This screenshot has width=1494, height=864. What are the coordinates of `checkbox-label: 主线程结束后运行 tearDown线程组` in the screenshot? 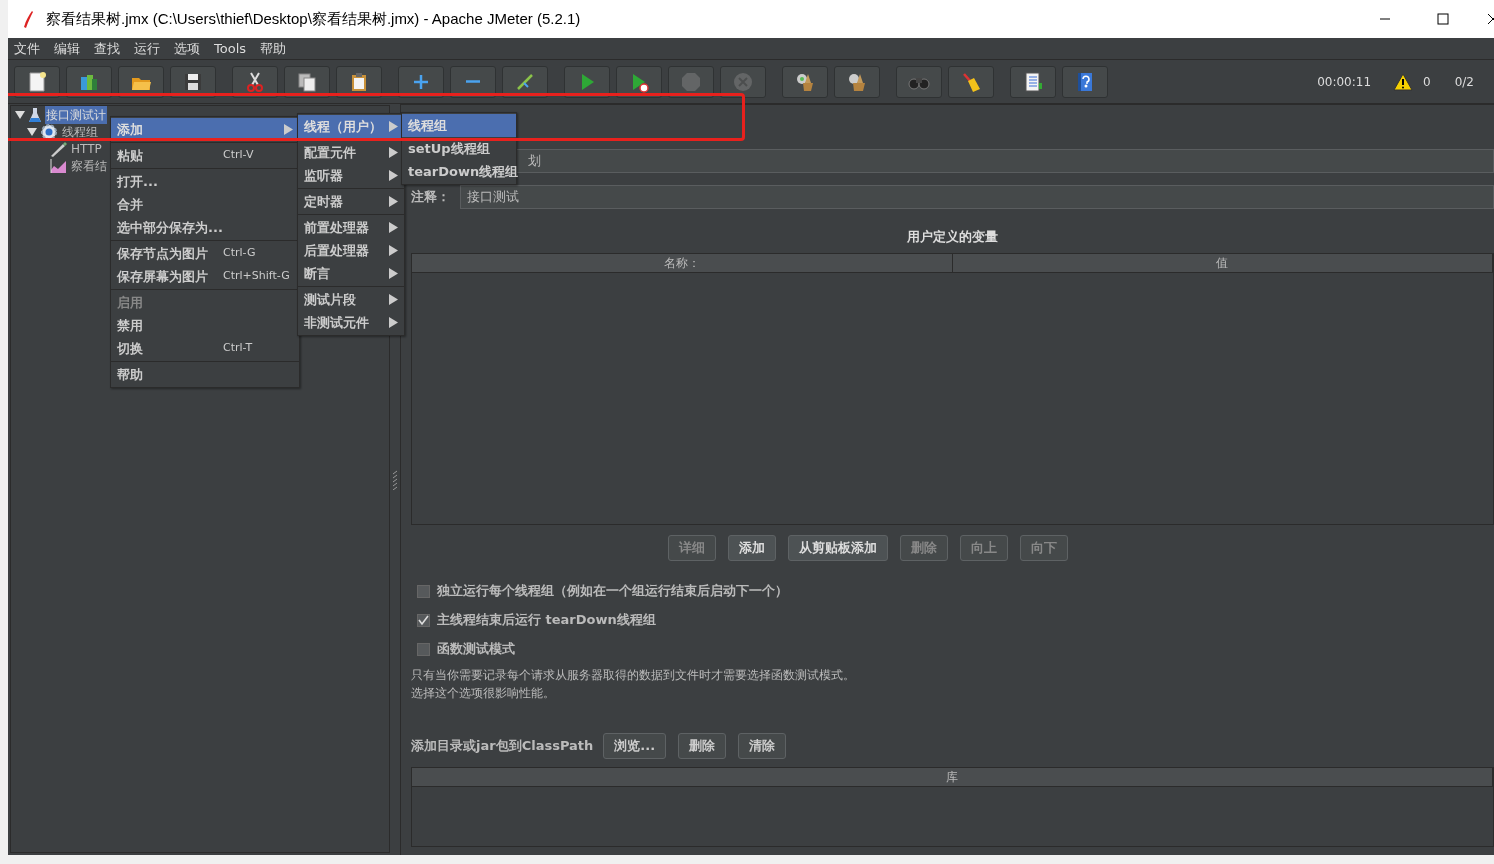 It's located at (546, 620).